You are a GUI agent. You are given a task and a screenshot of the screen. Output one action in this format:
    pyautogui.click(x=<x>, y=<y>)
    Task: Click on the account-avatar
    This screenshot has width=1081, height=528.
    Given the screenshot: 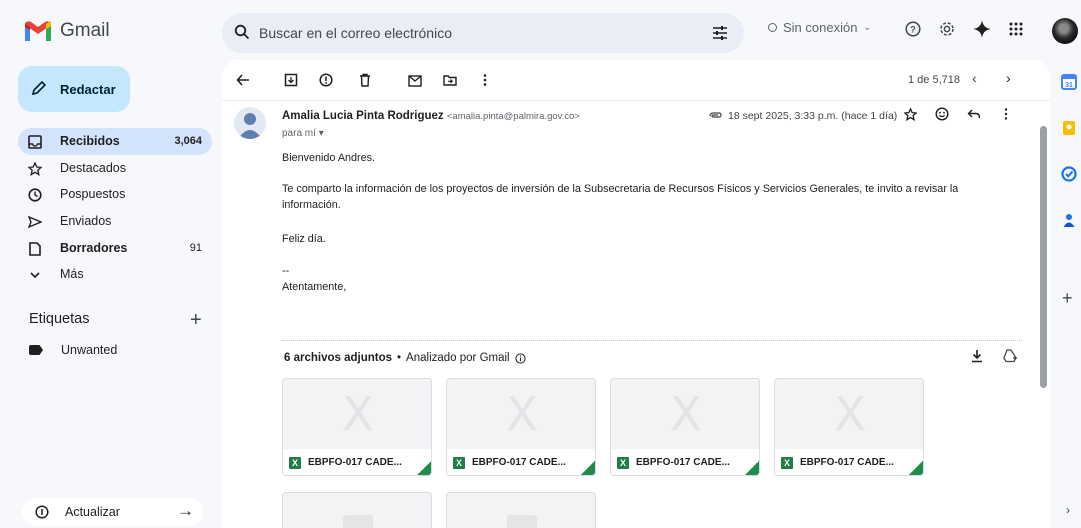 What is the action you would take?
    pyautogui.click(x=1065, y=31)
    